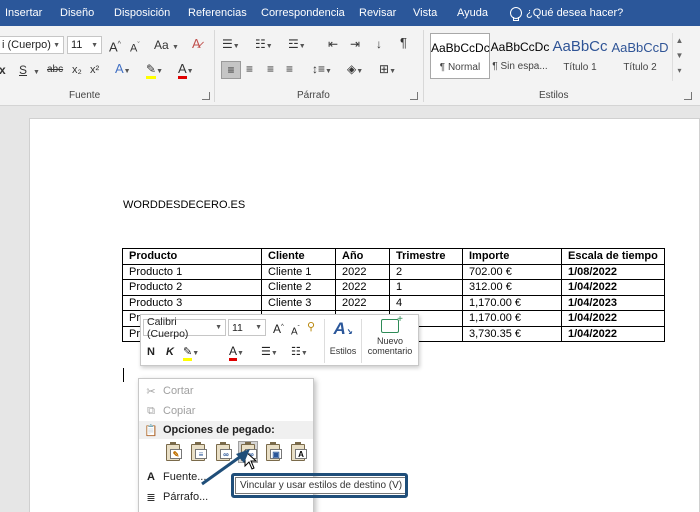 The image size is (700, 512). What do you see at coordinates (512, 318) in the screenshot?
I see `table-cell: 1,170.00 €` at bounding box center [512, 318].